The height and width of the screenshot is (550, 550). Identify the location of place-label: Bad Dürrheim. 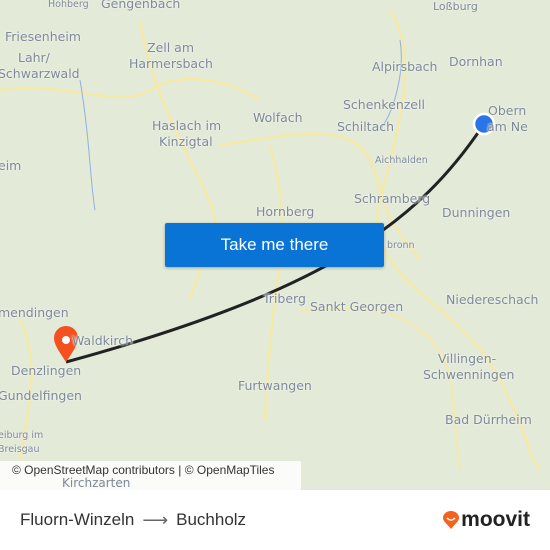
(488, 419).